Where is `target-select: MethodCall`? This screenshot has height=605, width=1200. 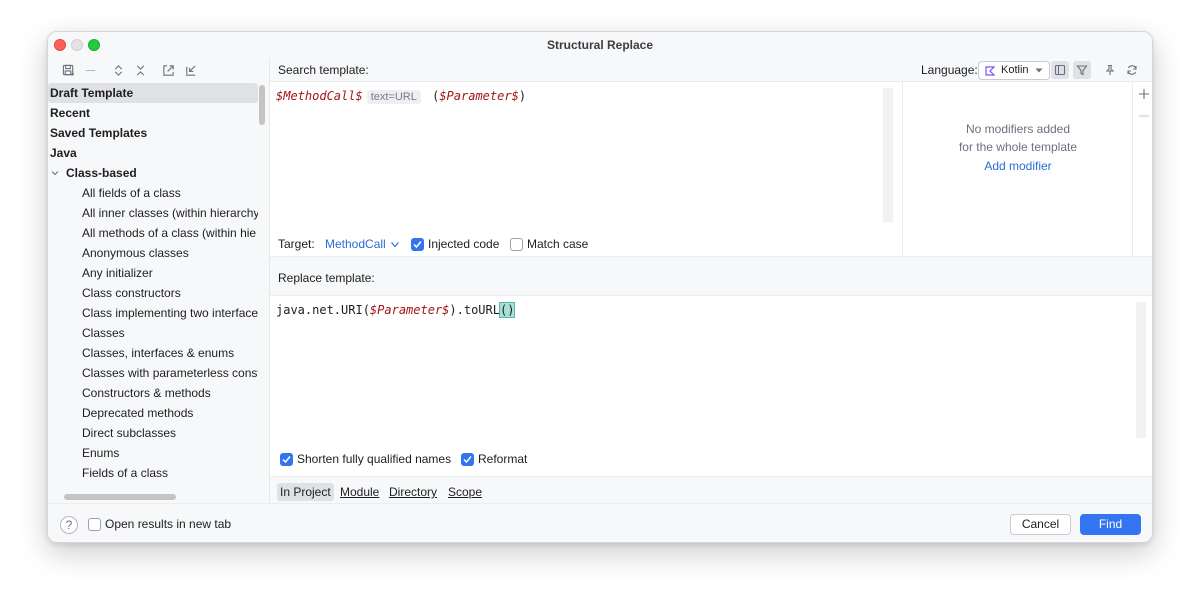
target-select: MethodCall is located at coordinates (362, 244).